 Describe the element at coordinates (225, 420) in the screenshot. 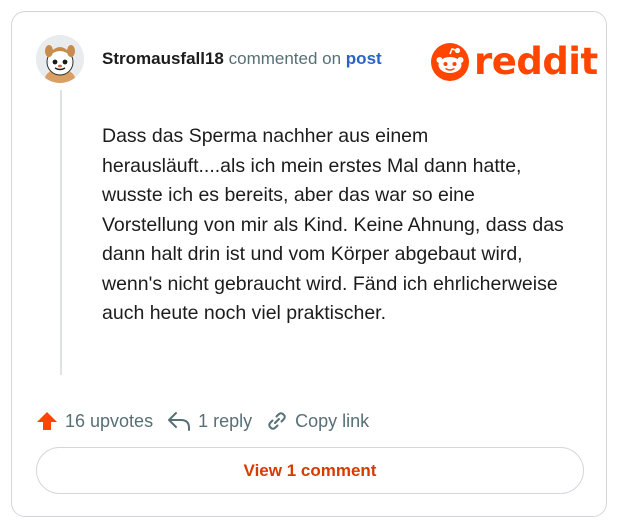

I see `reply-count: 1 reply` at that location.